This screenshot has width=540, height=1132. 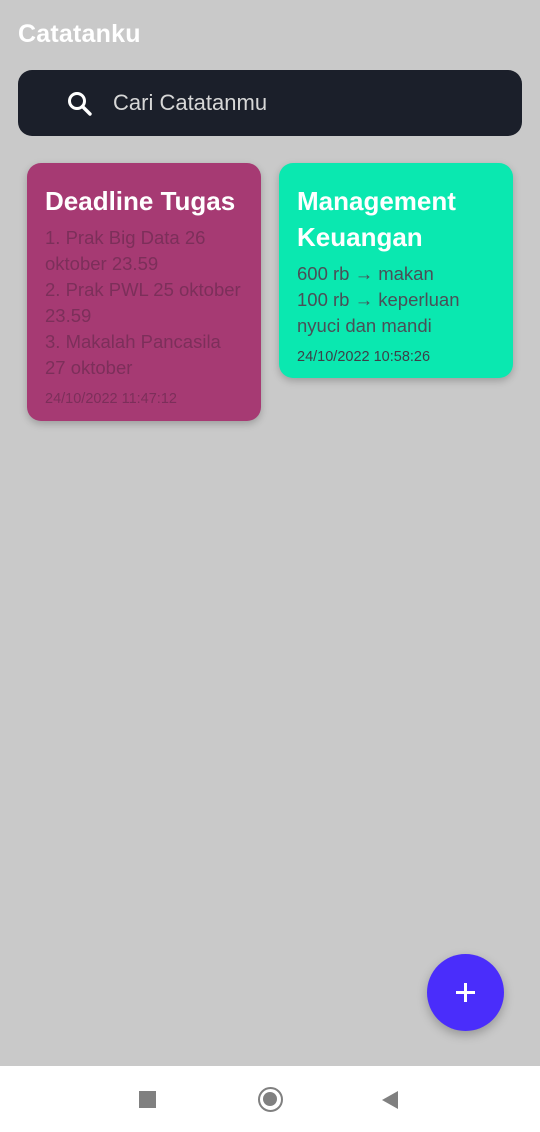 I want to click on plus-icon, so click(x=465, y=992).